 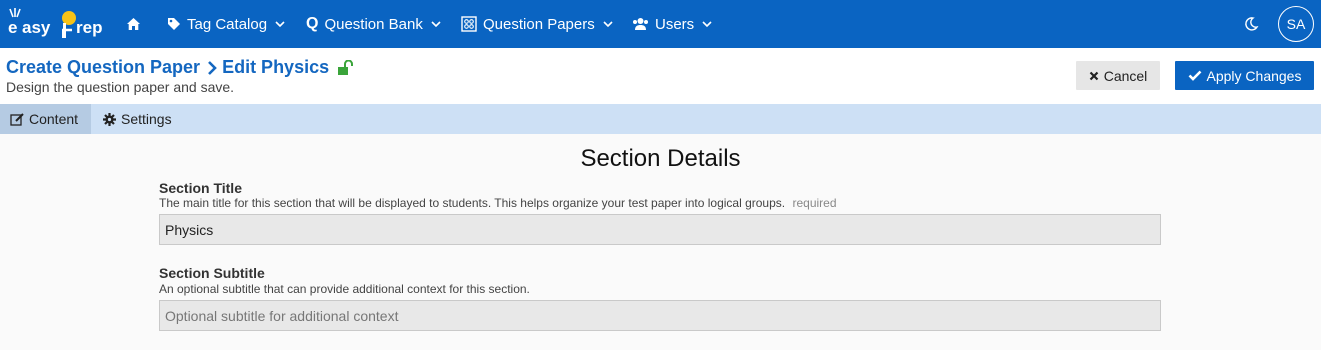 What do you see at coordinates (89, 27) in the screenshot?
I see `logo-word-prep: rep` at bounding box center [89, 27].